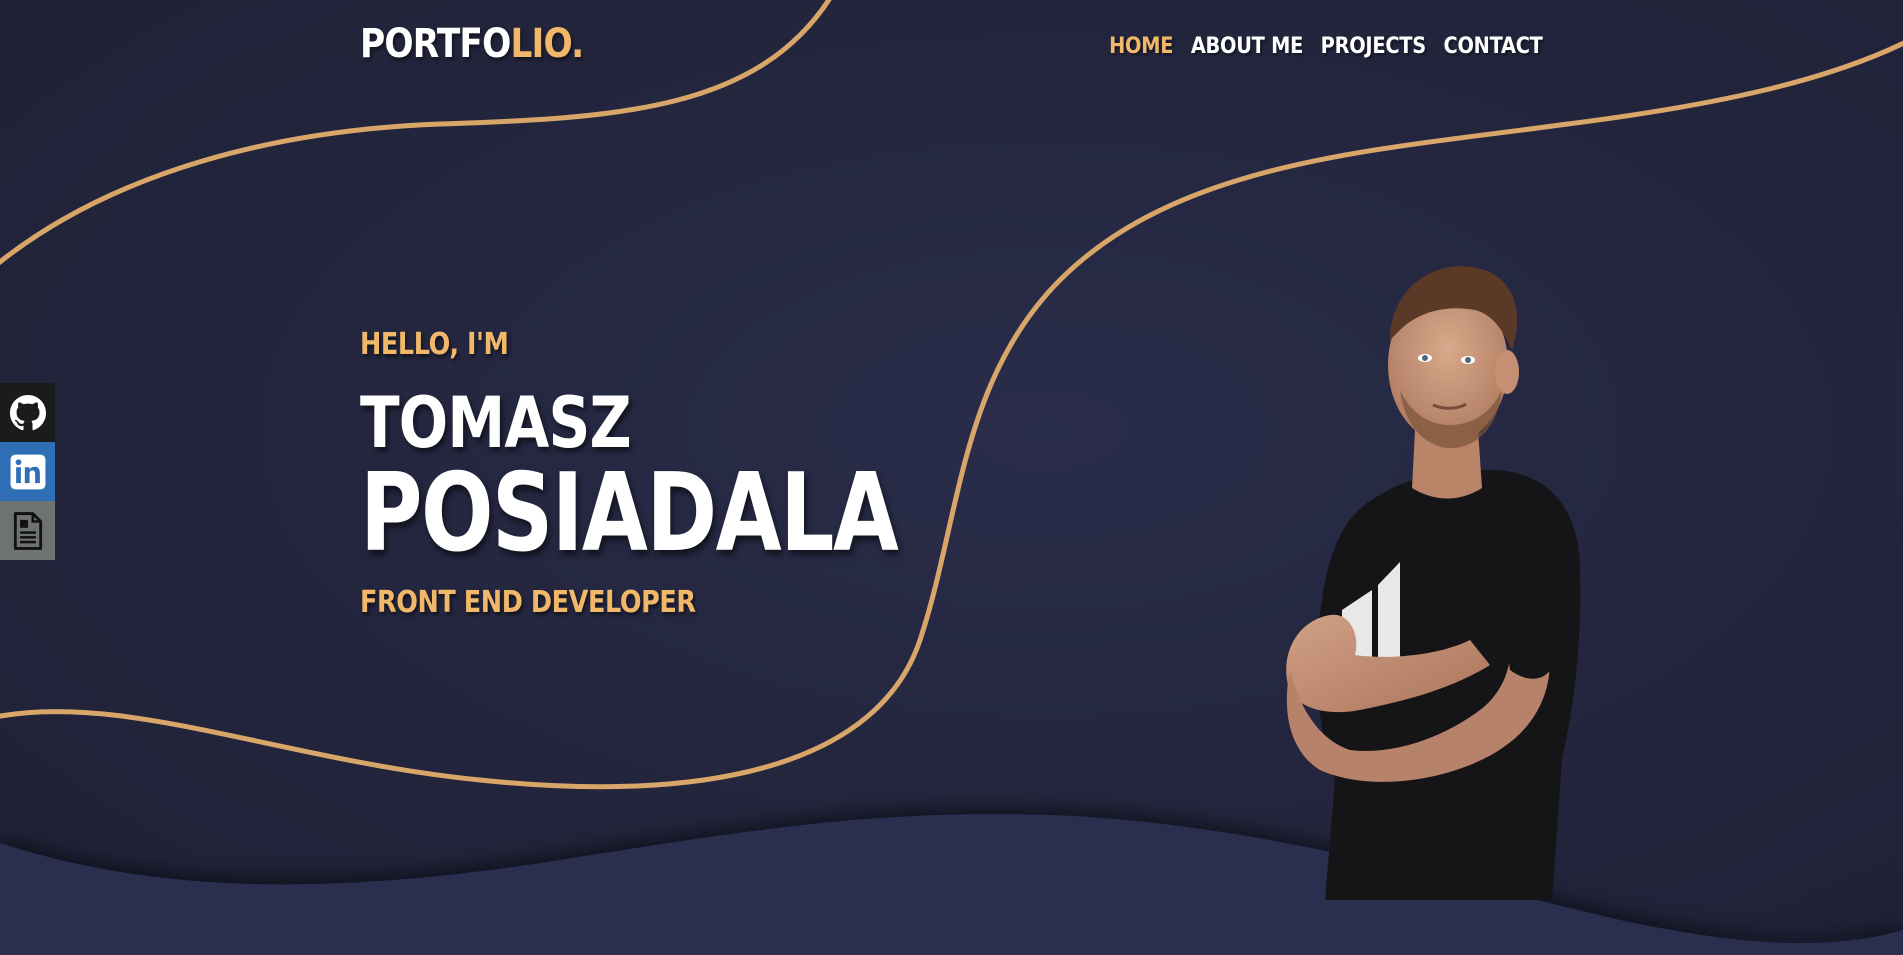 This screenshot has height=955, width=1903. Describe the element at coordinates (1247, 46) in the screenshot. I see `nav-about-me: ABOUT ME` at that location.